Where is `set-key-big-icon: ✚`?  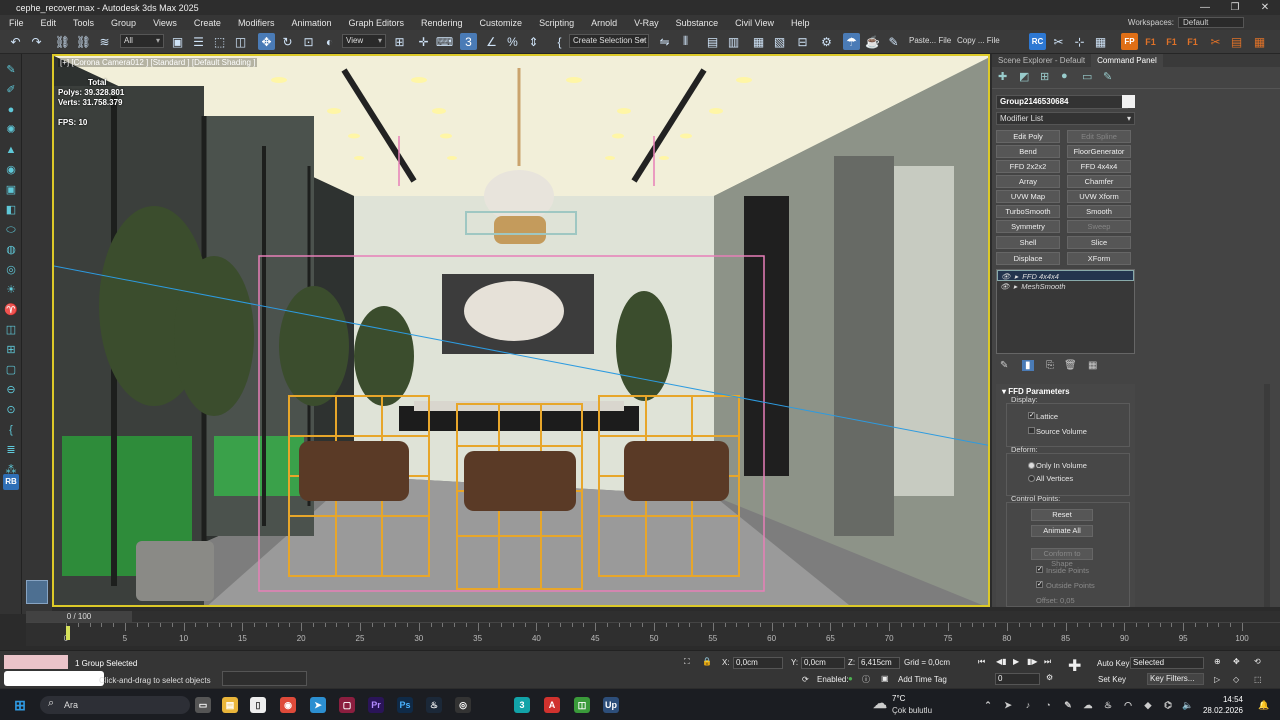
set-key-big-icon: ✚ is located at coordinates (1074, 666).